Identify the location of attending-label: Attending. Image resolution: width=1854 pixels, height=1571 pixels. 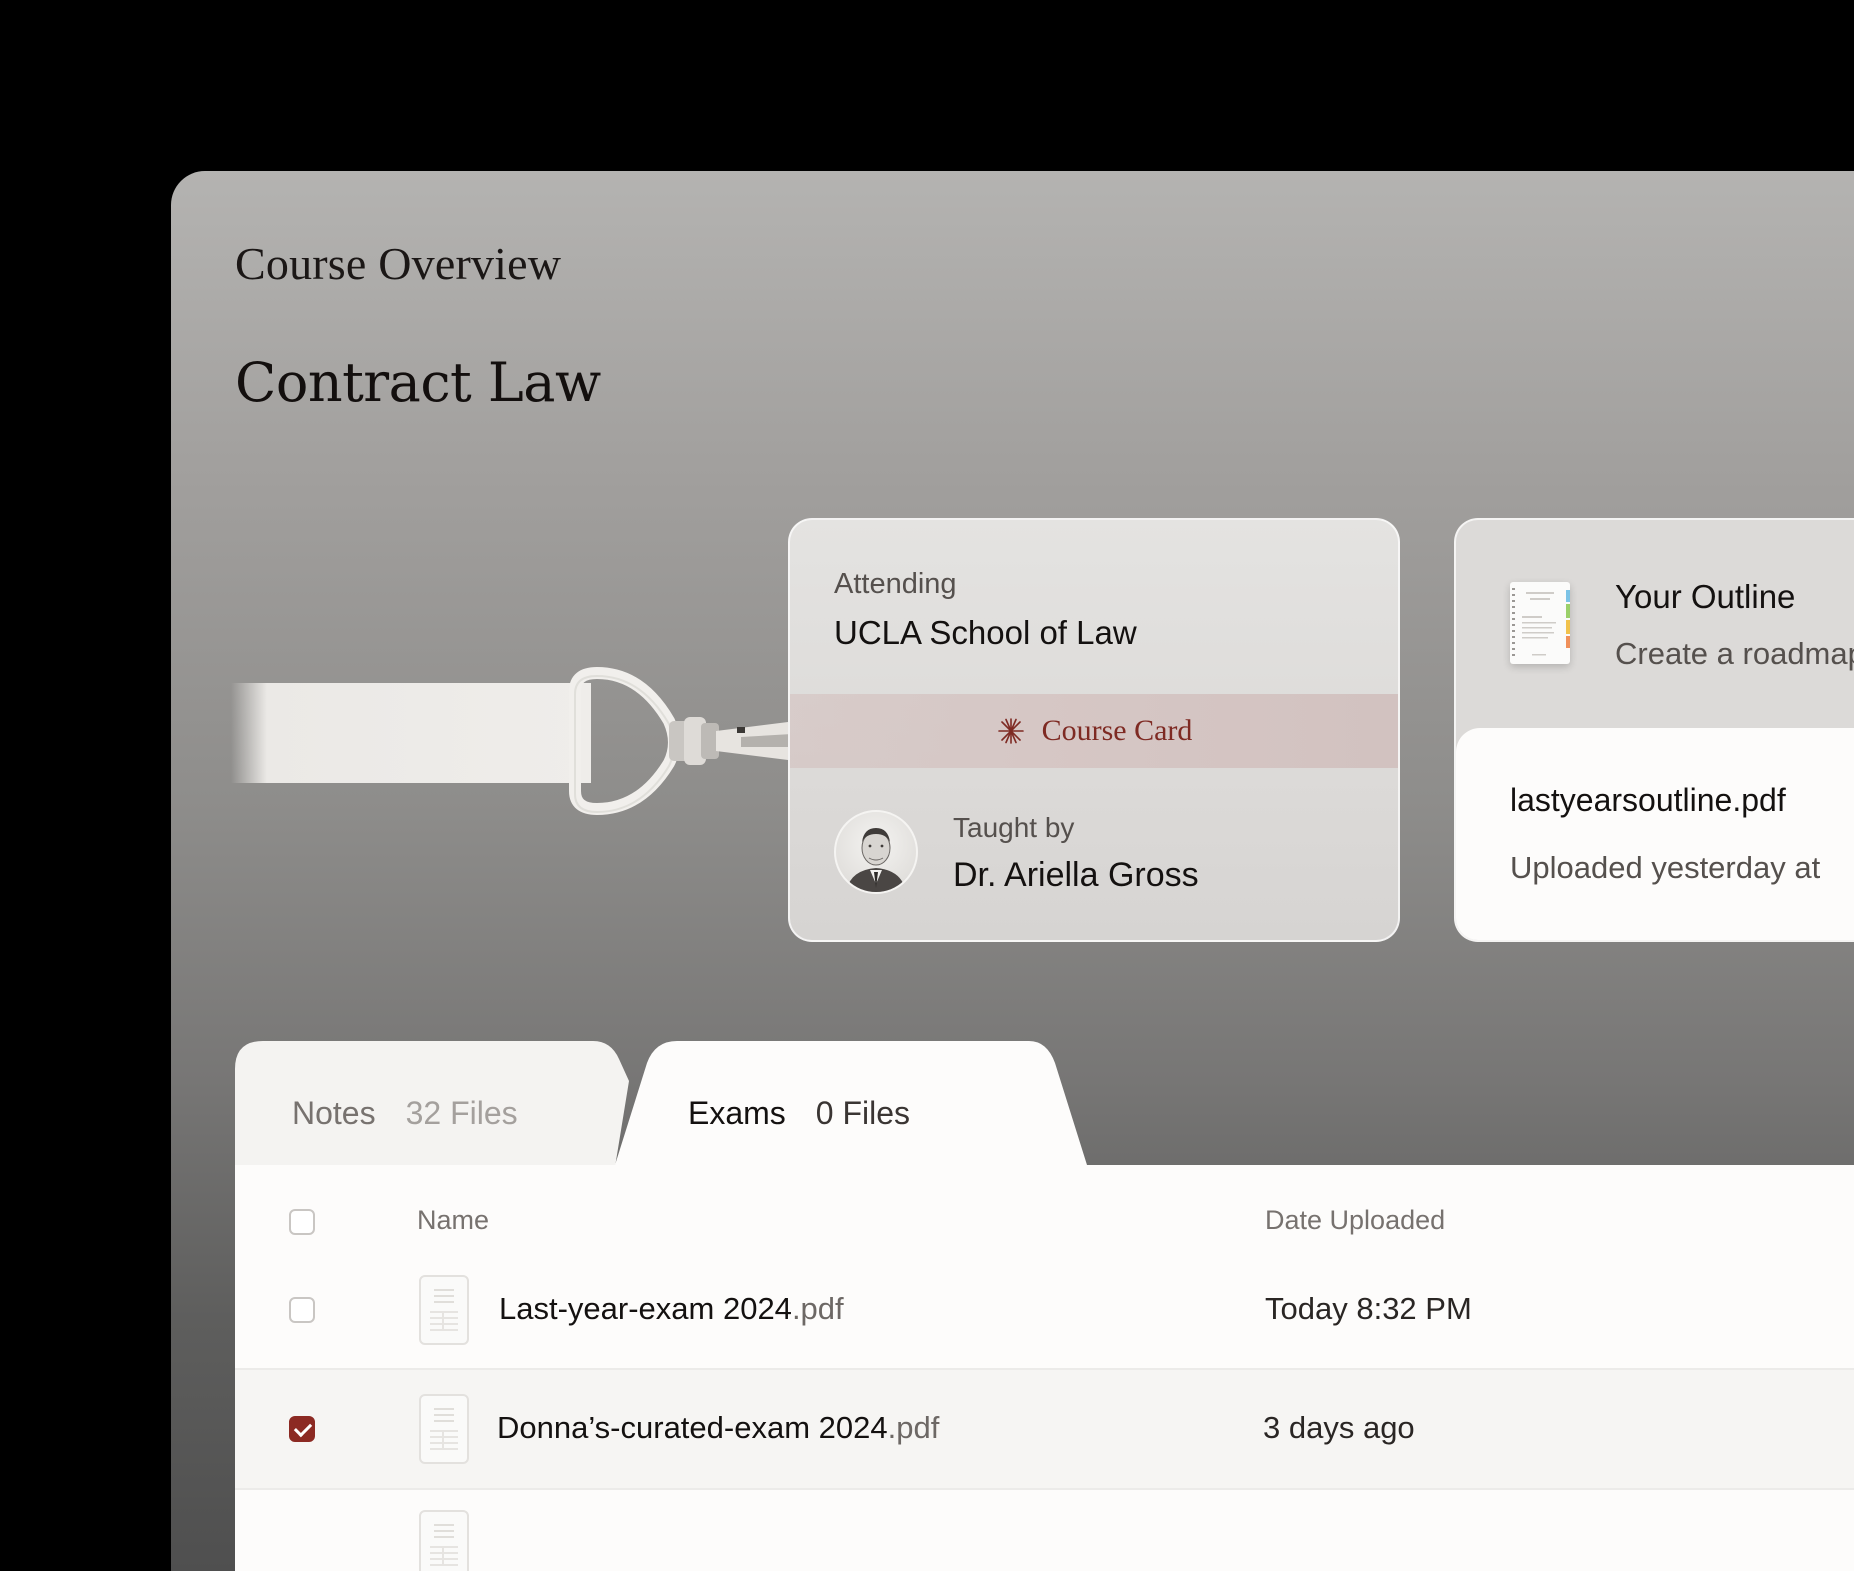
(895, 584).